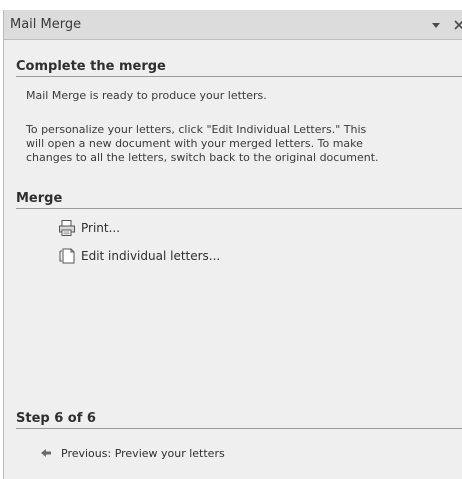  I want to click on back-arrow-icon, so click(46, 453).